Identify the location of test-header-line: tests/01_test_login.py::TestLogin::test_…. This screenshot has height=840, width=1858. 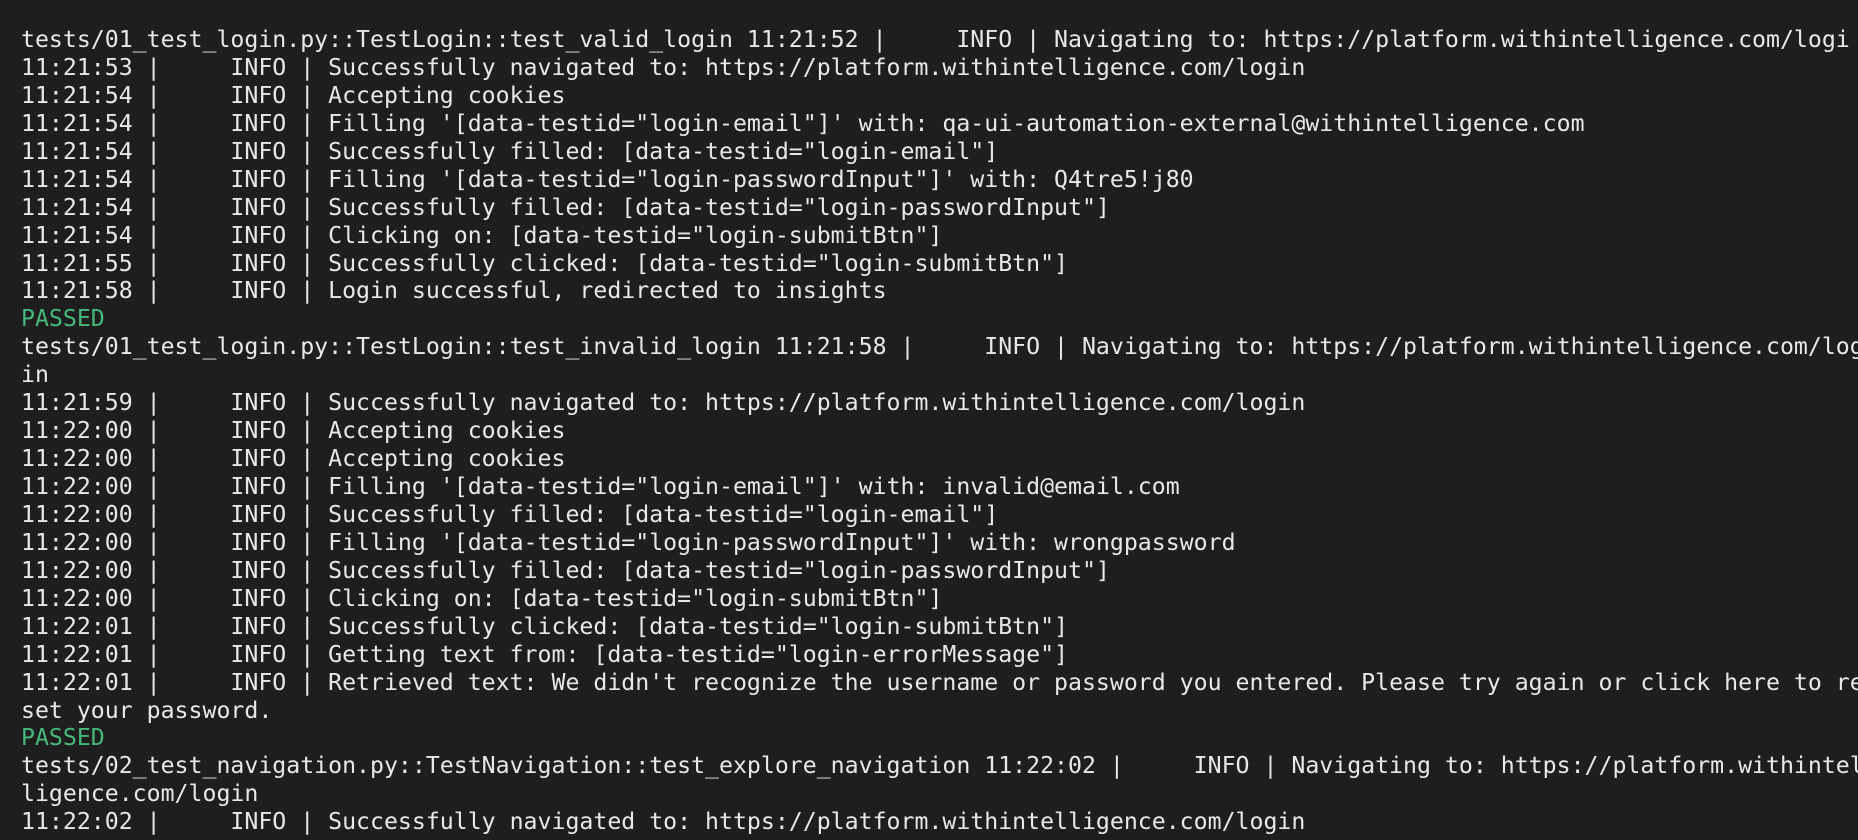
(939, 347).